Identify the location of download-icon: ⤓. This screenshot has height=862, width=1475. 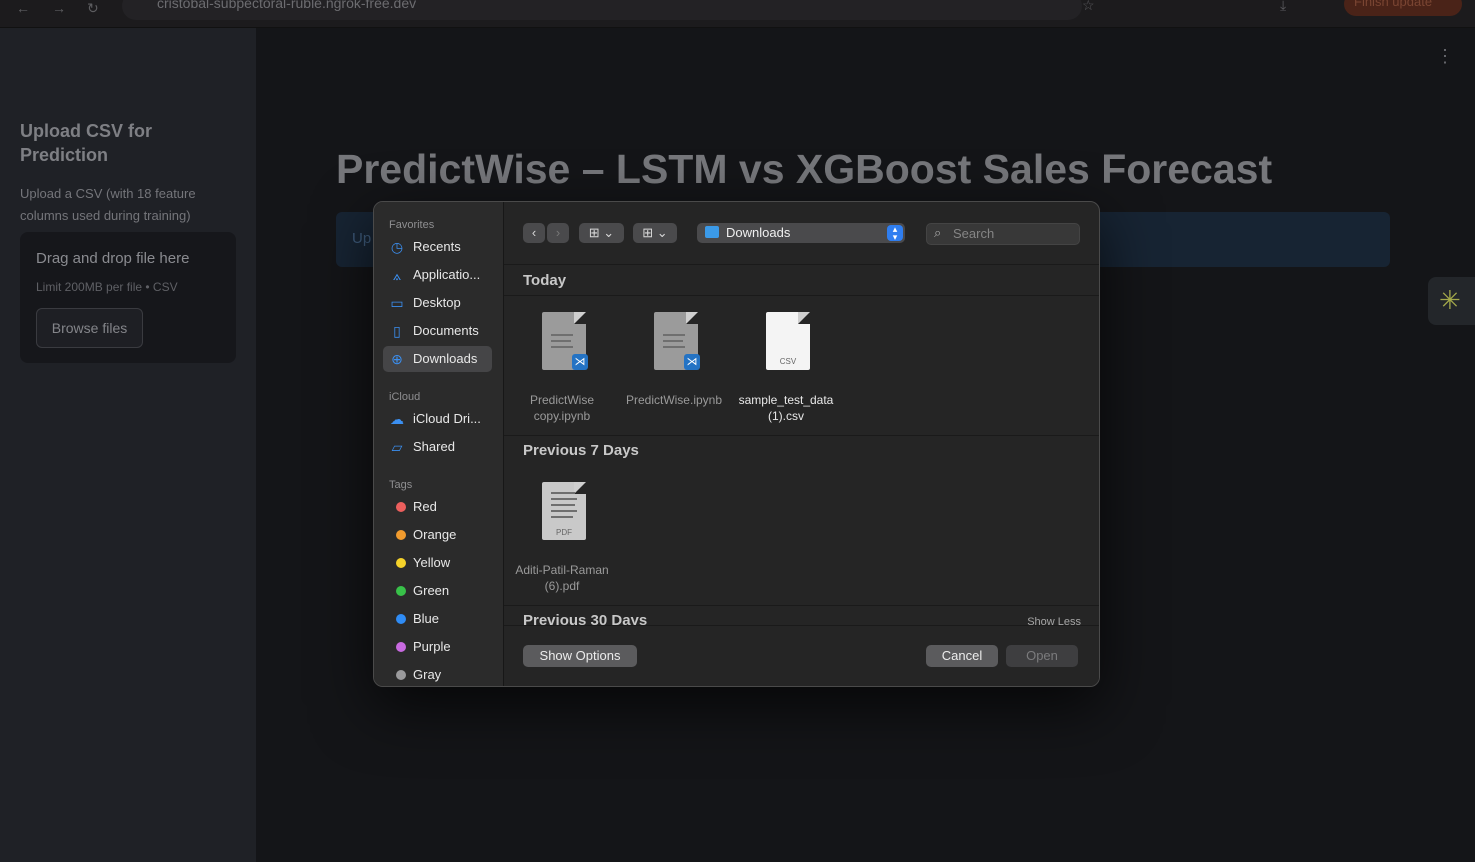
(1283, 7).